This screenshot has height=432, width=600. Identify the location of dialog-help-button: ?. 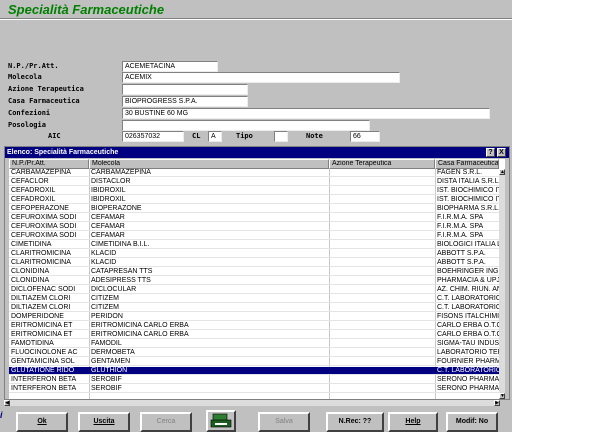
(490, 152).